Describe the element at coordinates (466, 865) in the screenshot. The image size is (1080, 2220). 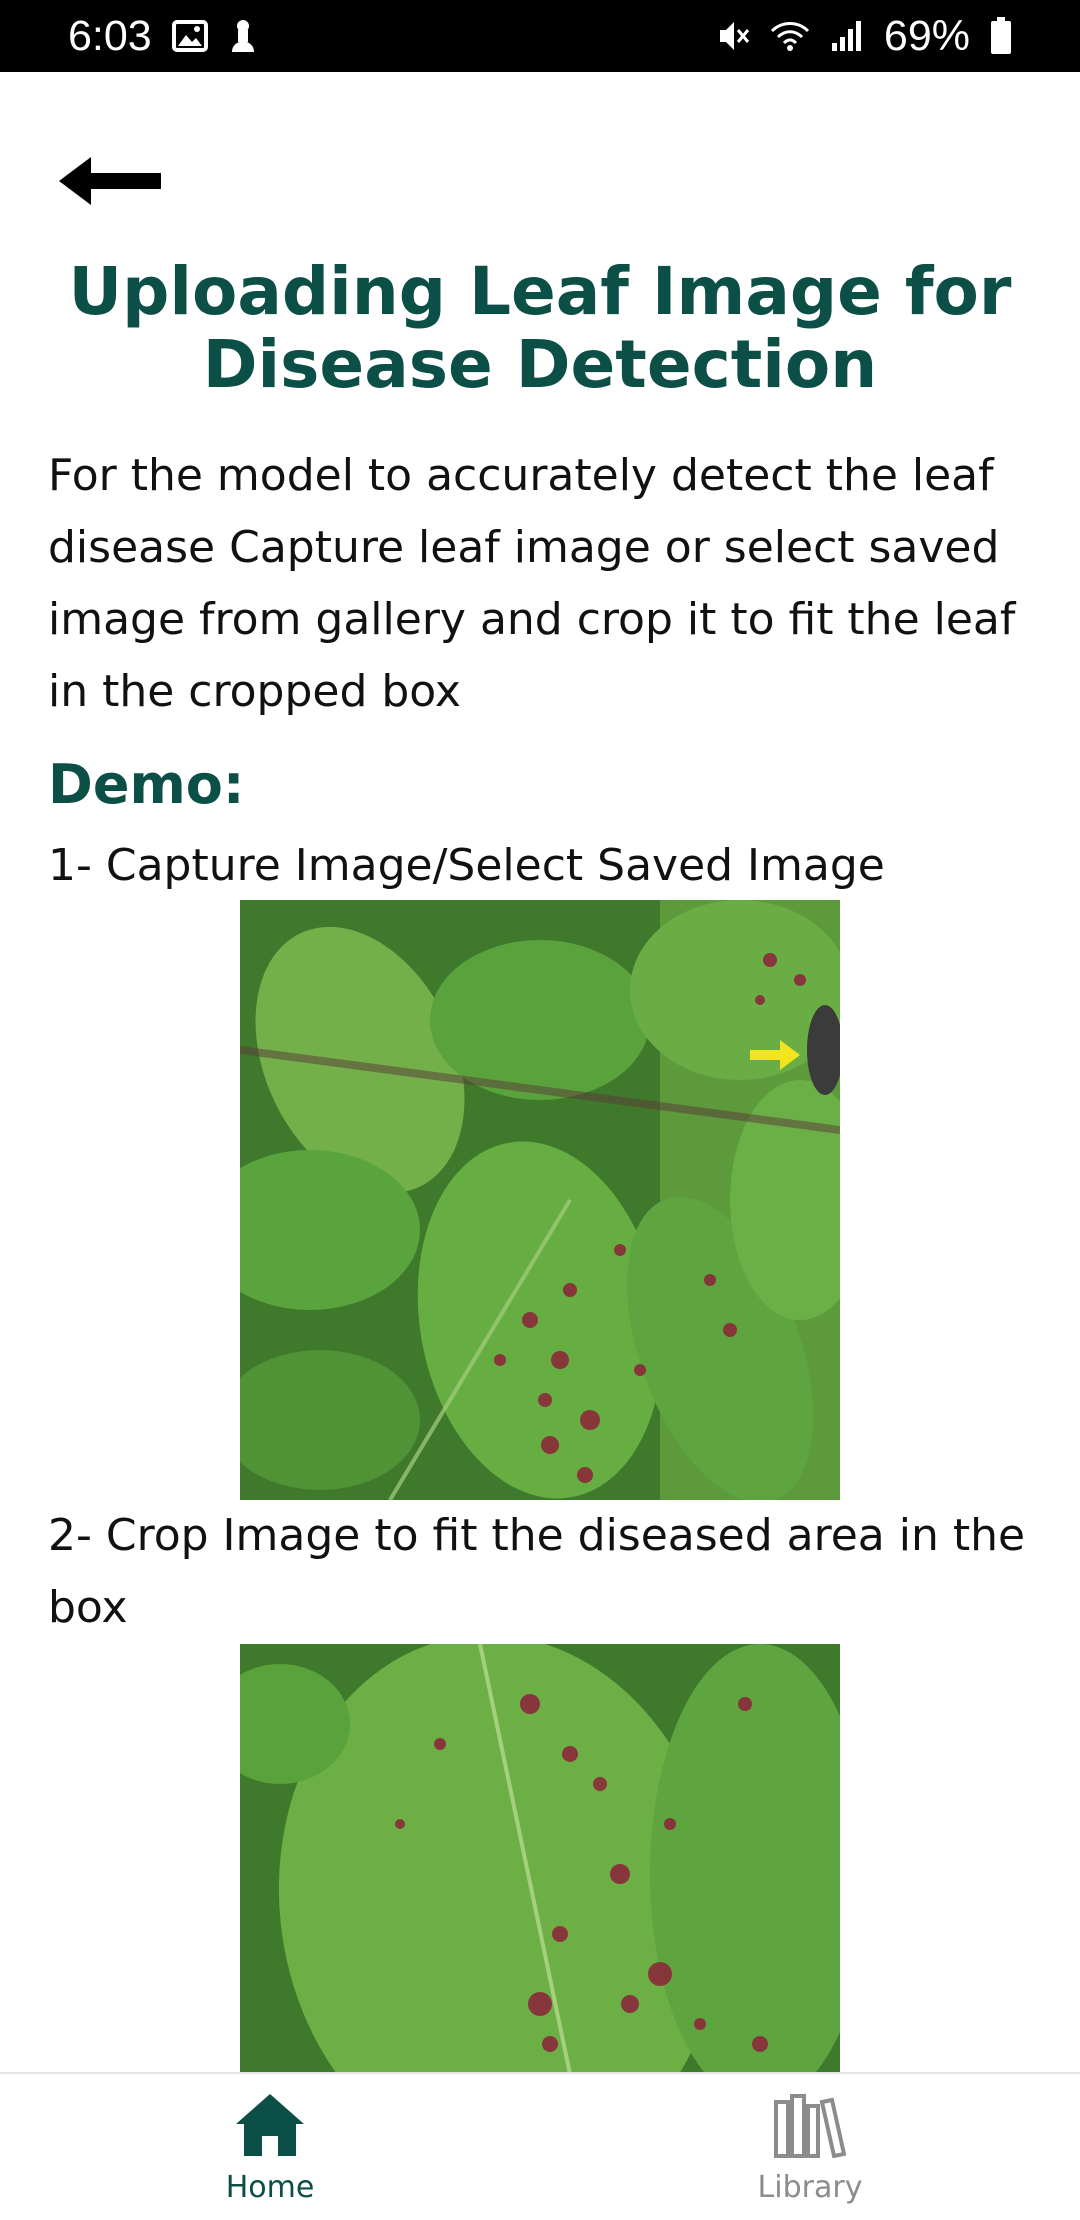
I see `step-one-text: 1- Capture Image/Select Saved Image` at that location.